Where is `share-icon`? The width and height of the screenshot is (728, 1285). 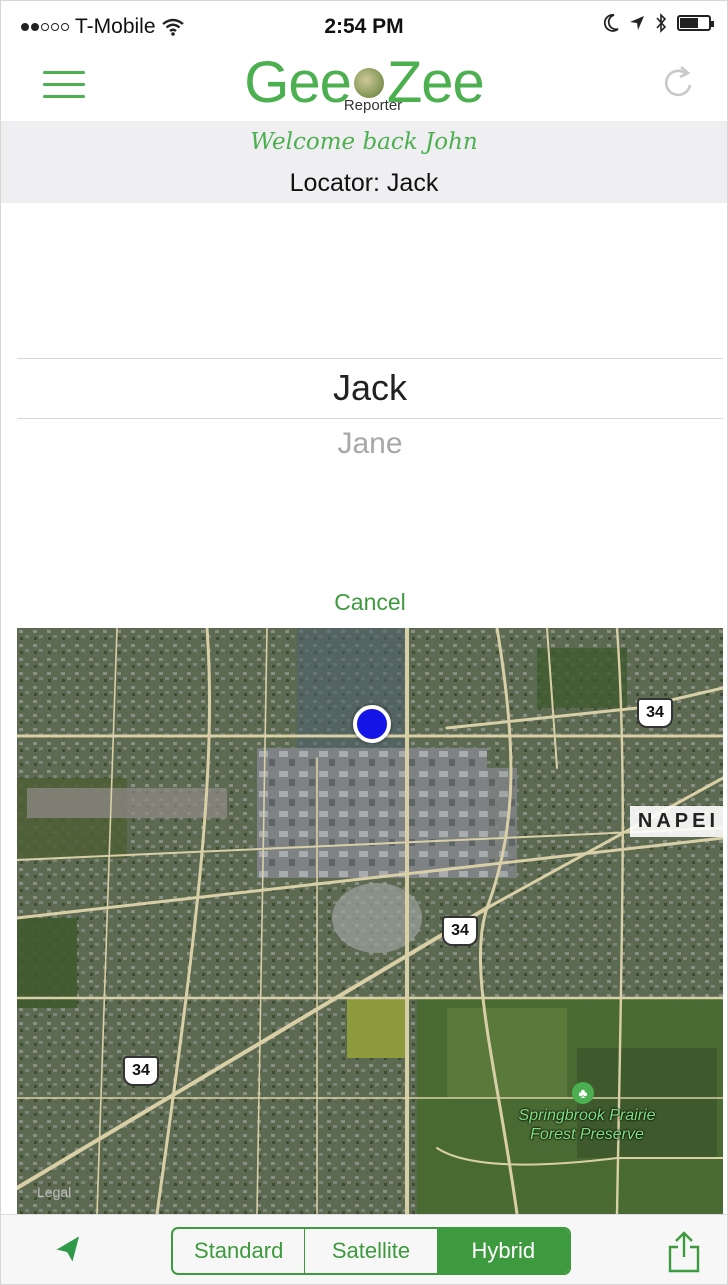
share-icon is located at coordinates (684, 1251).